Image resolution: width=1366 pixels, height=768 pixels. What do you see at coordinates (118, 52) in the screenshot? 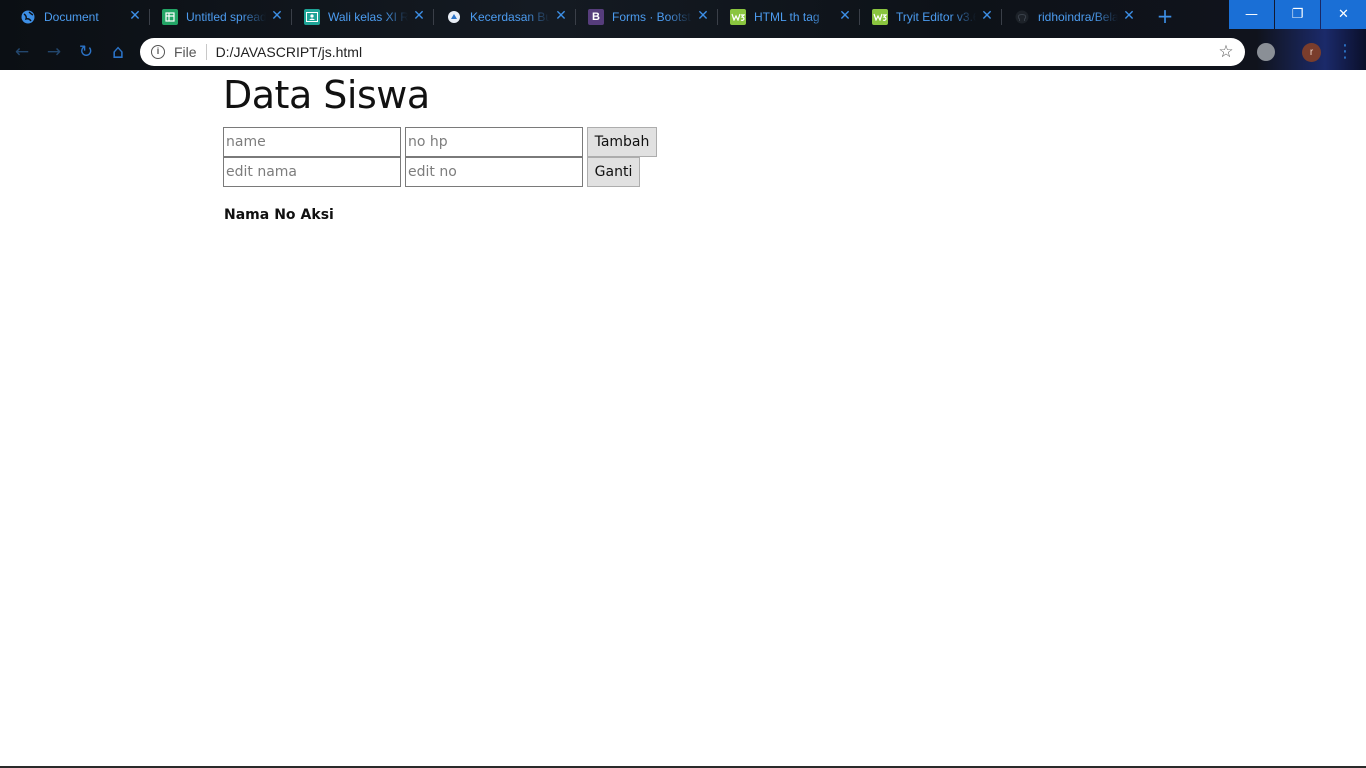
I see `home-icon: ⌂` at bounding box center [118, 52].